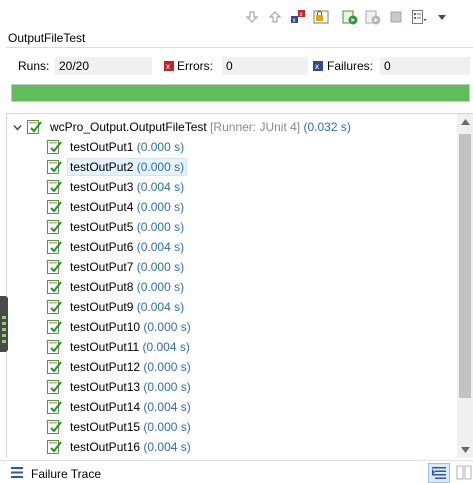 The image size is (473, 483). What do you see at coordinates (105, 387) in the screenshot?
I see `test-name: testOutPut13` at bounding box center [105, 387].